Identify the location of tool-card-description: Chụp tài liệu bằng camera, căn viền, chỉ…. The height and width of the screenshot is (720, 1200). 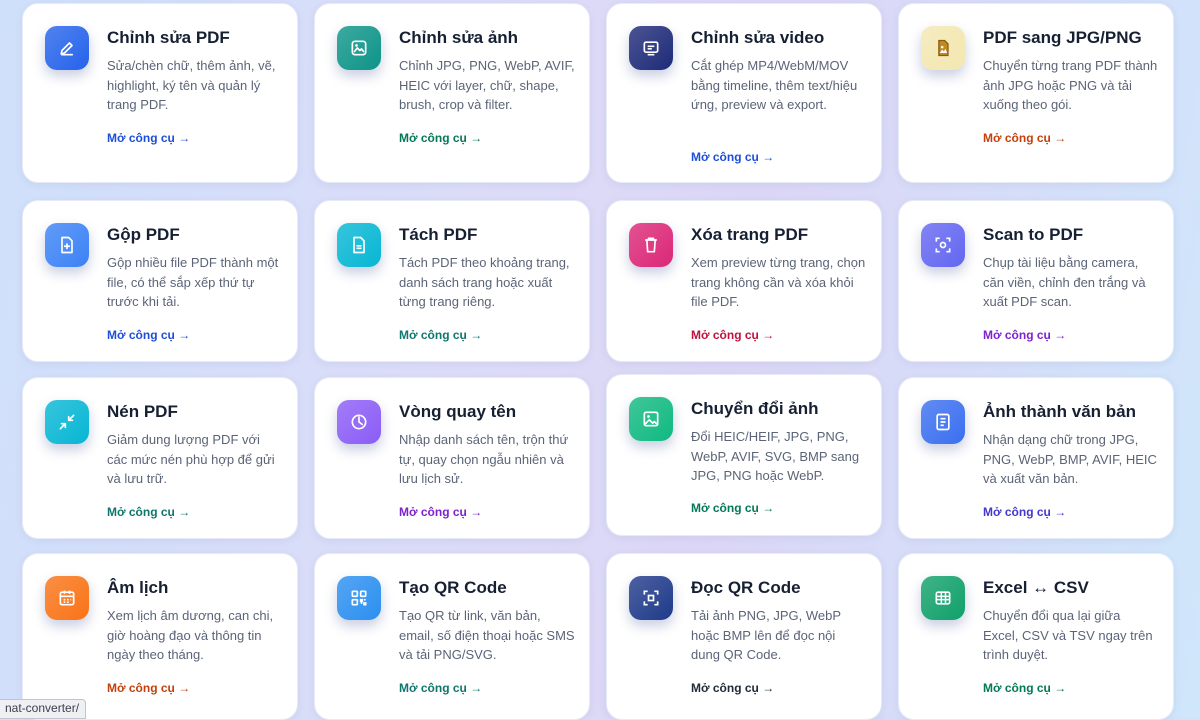
(1064, 282).